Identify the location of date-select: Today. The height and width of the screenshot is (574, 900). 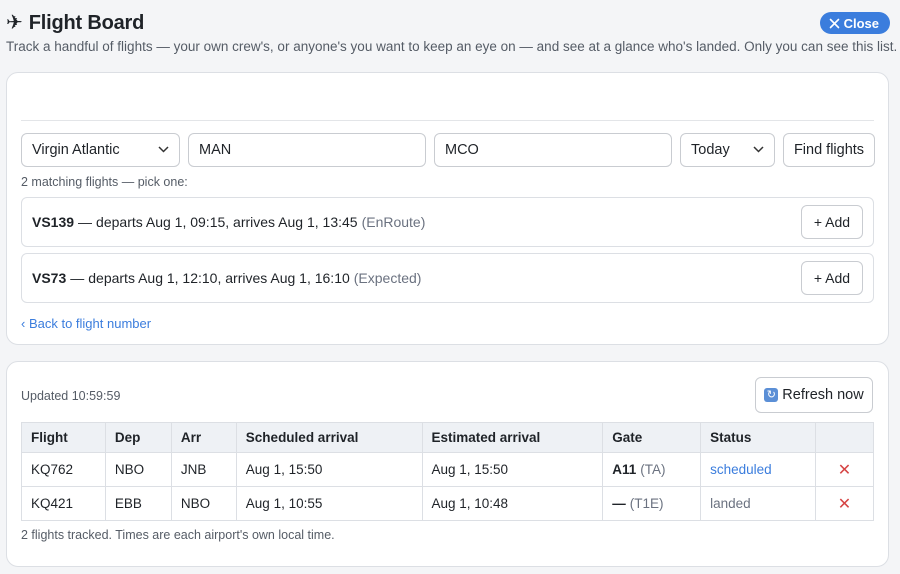
(727, 150).